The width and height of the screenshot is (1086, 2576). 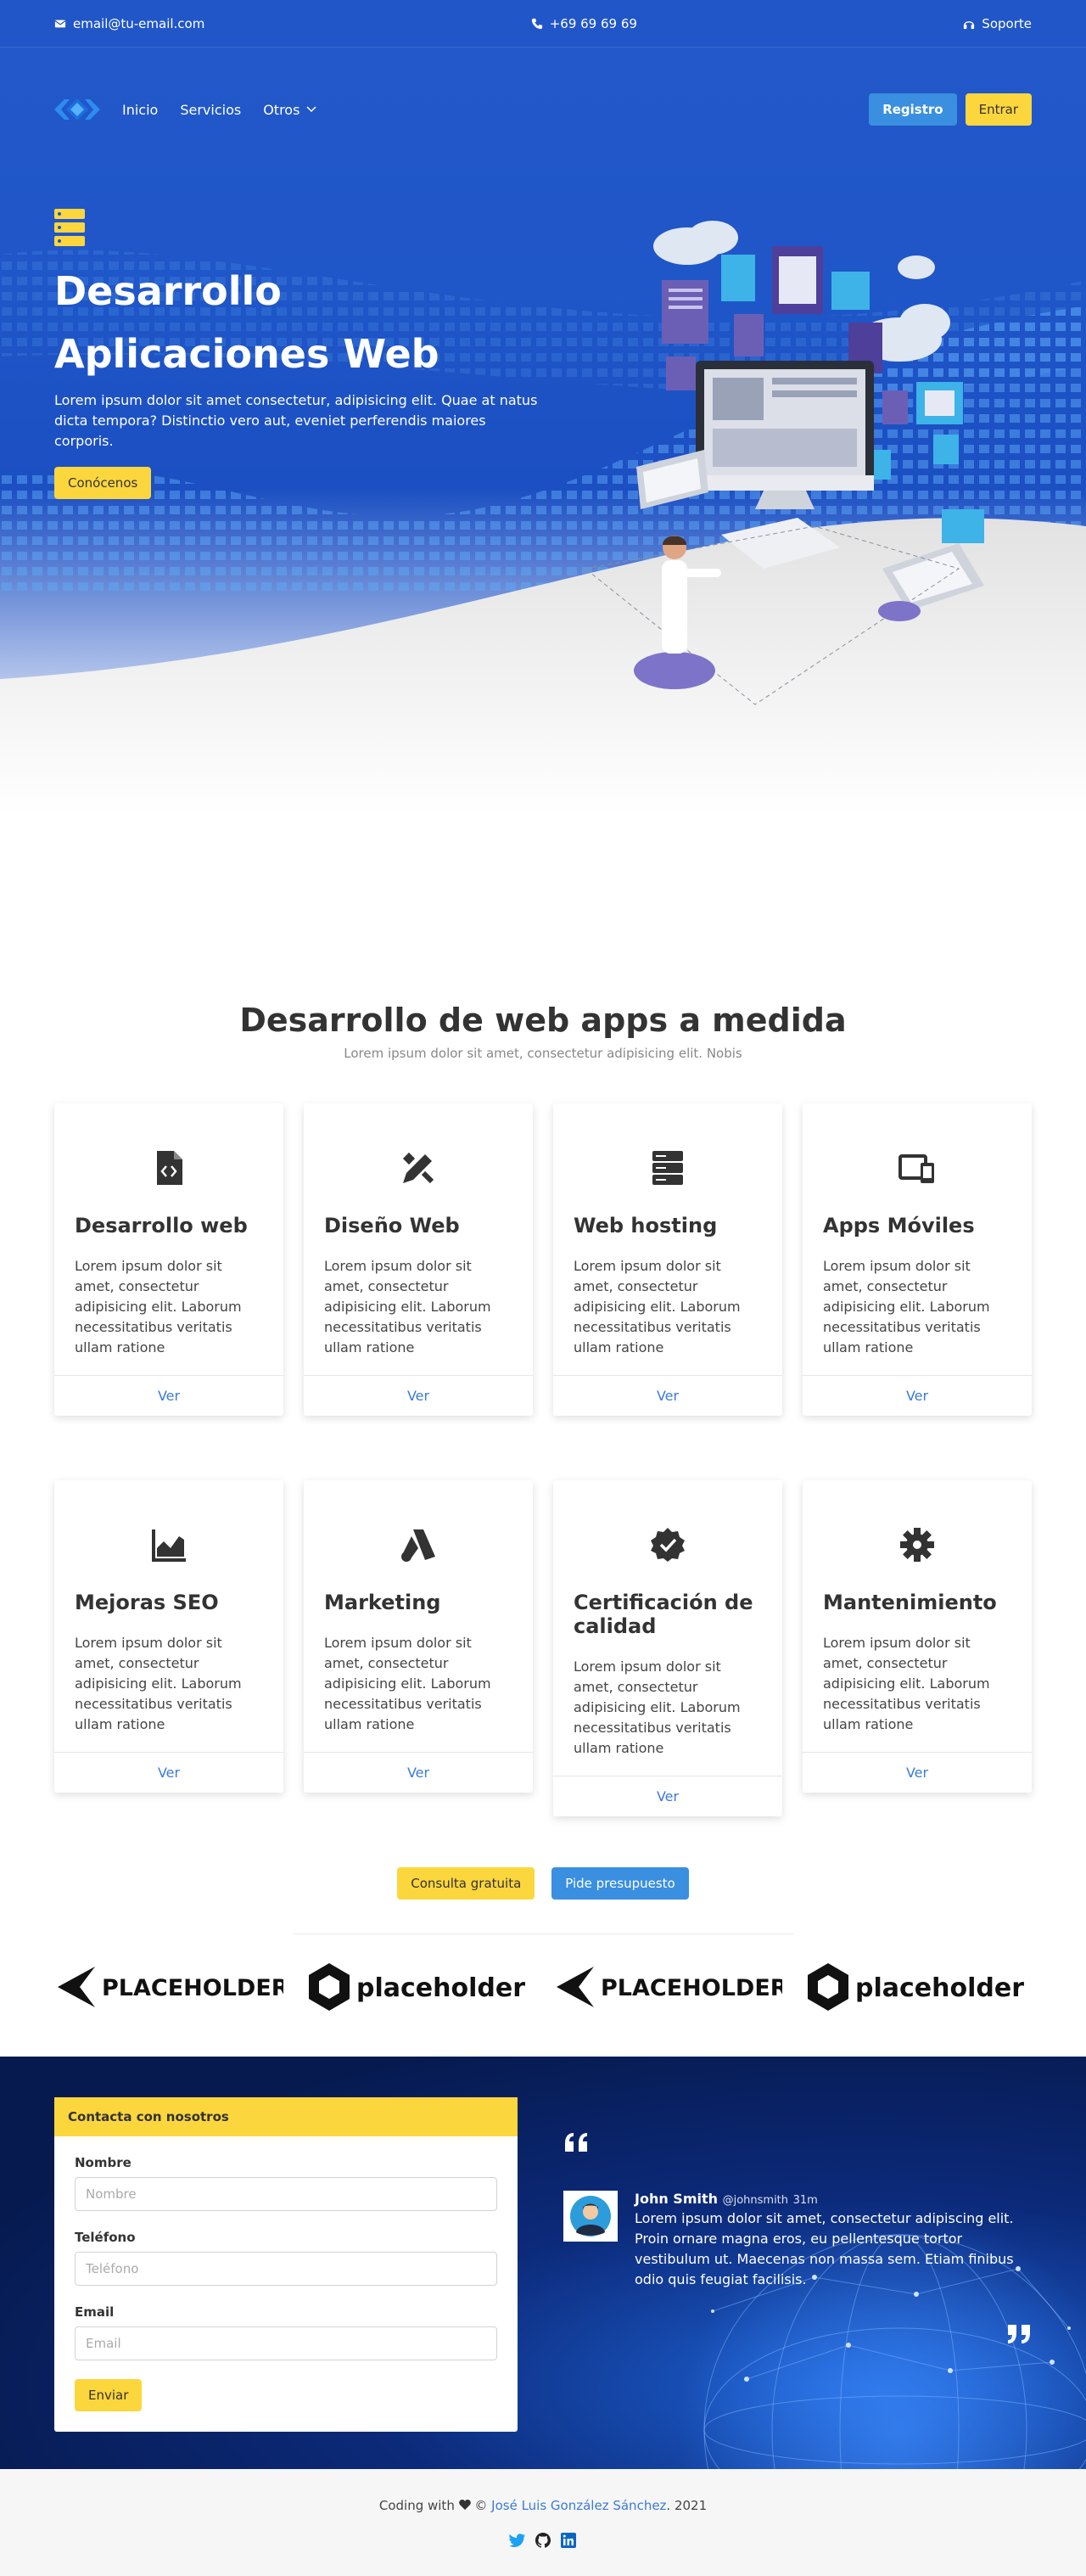 I want to click on social-links, so click(x=543, y=2540).